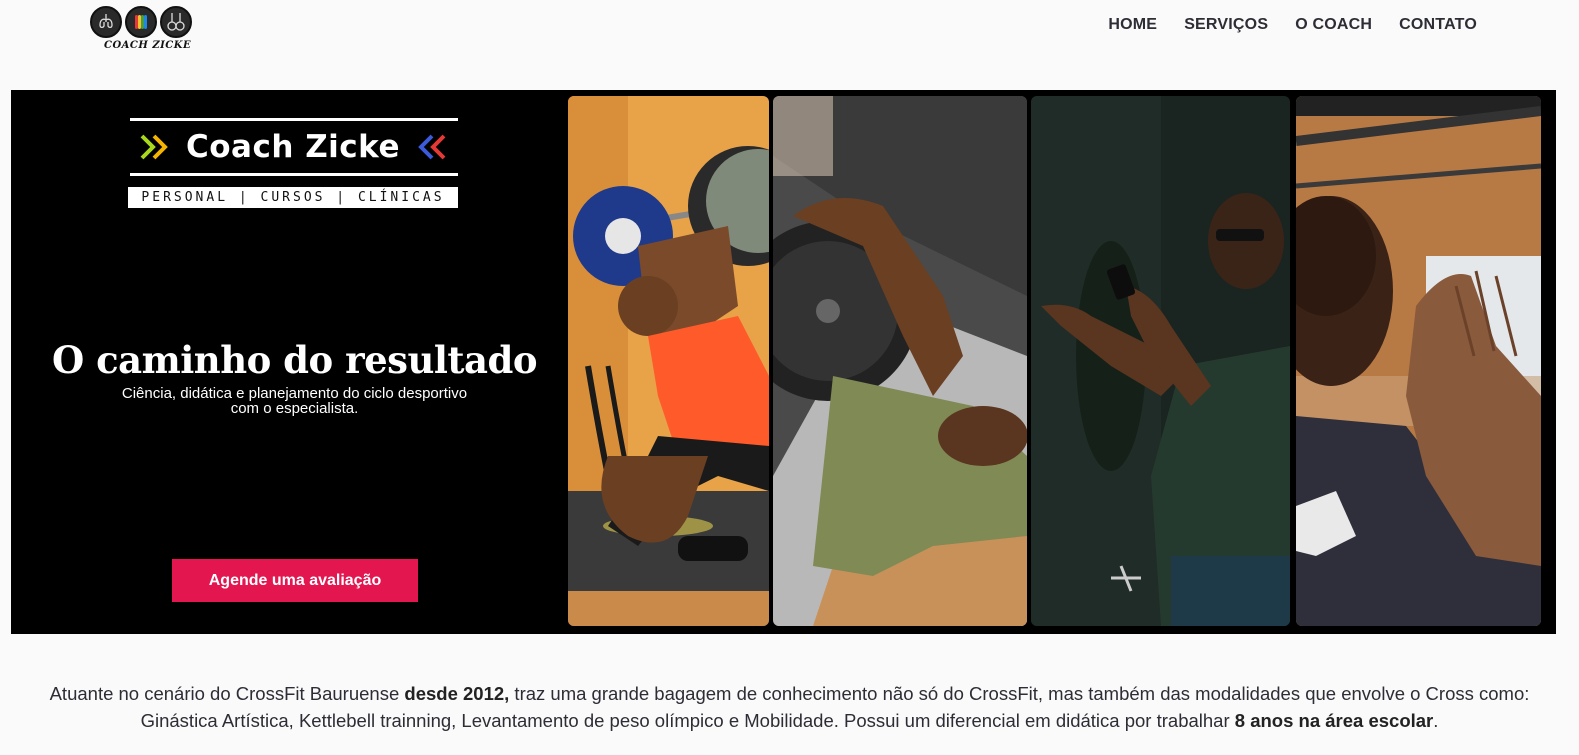 The image size is (1579, 755). I want to click on hero-headline: O caminho do resultado, so click(294, 360).